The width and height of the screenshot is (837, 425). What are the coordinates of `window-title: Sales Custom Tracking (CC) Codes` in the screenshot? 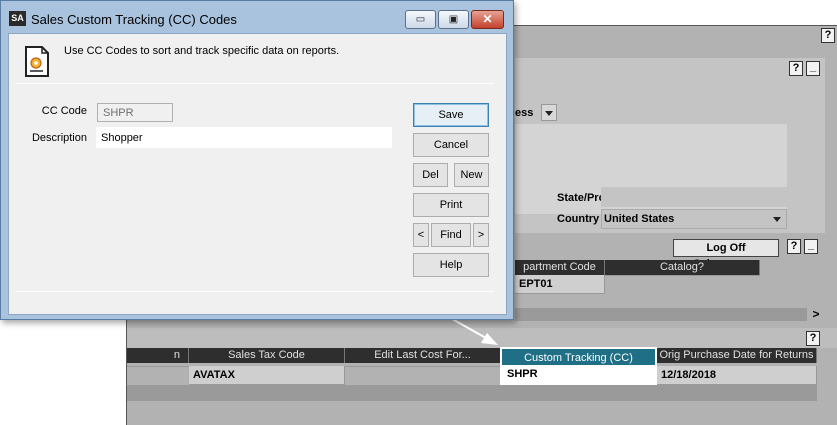 It's located at (134, 19).